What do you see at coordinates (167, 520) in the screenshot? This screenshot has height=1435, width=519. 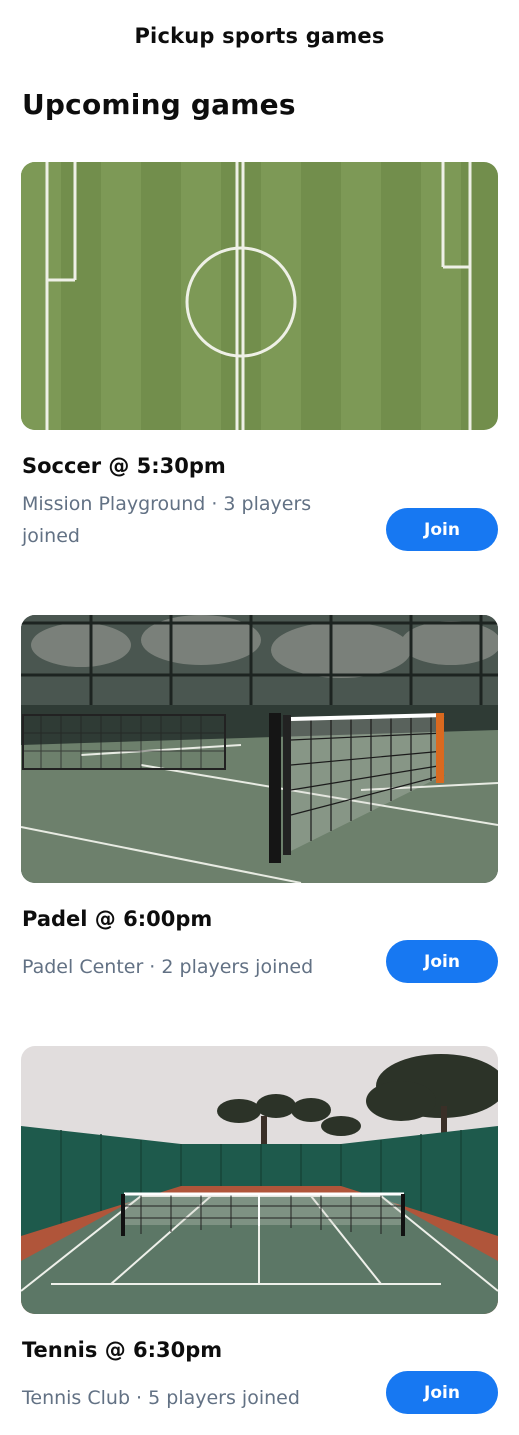 I see `game-meta: Mission Playground · 3 players joined` at bounding box center [167, 520].